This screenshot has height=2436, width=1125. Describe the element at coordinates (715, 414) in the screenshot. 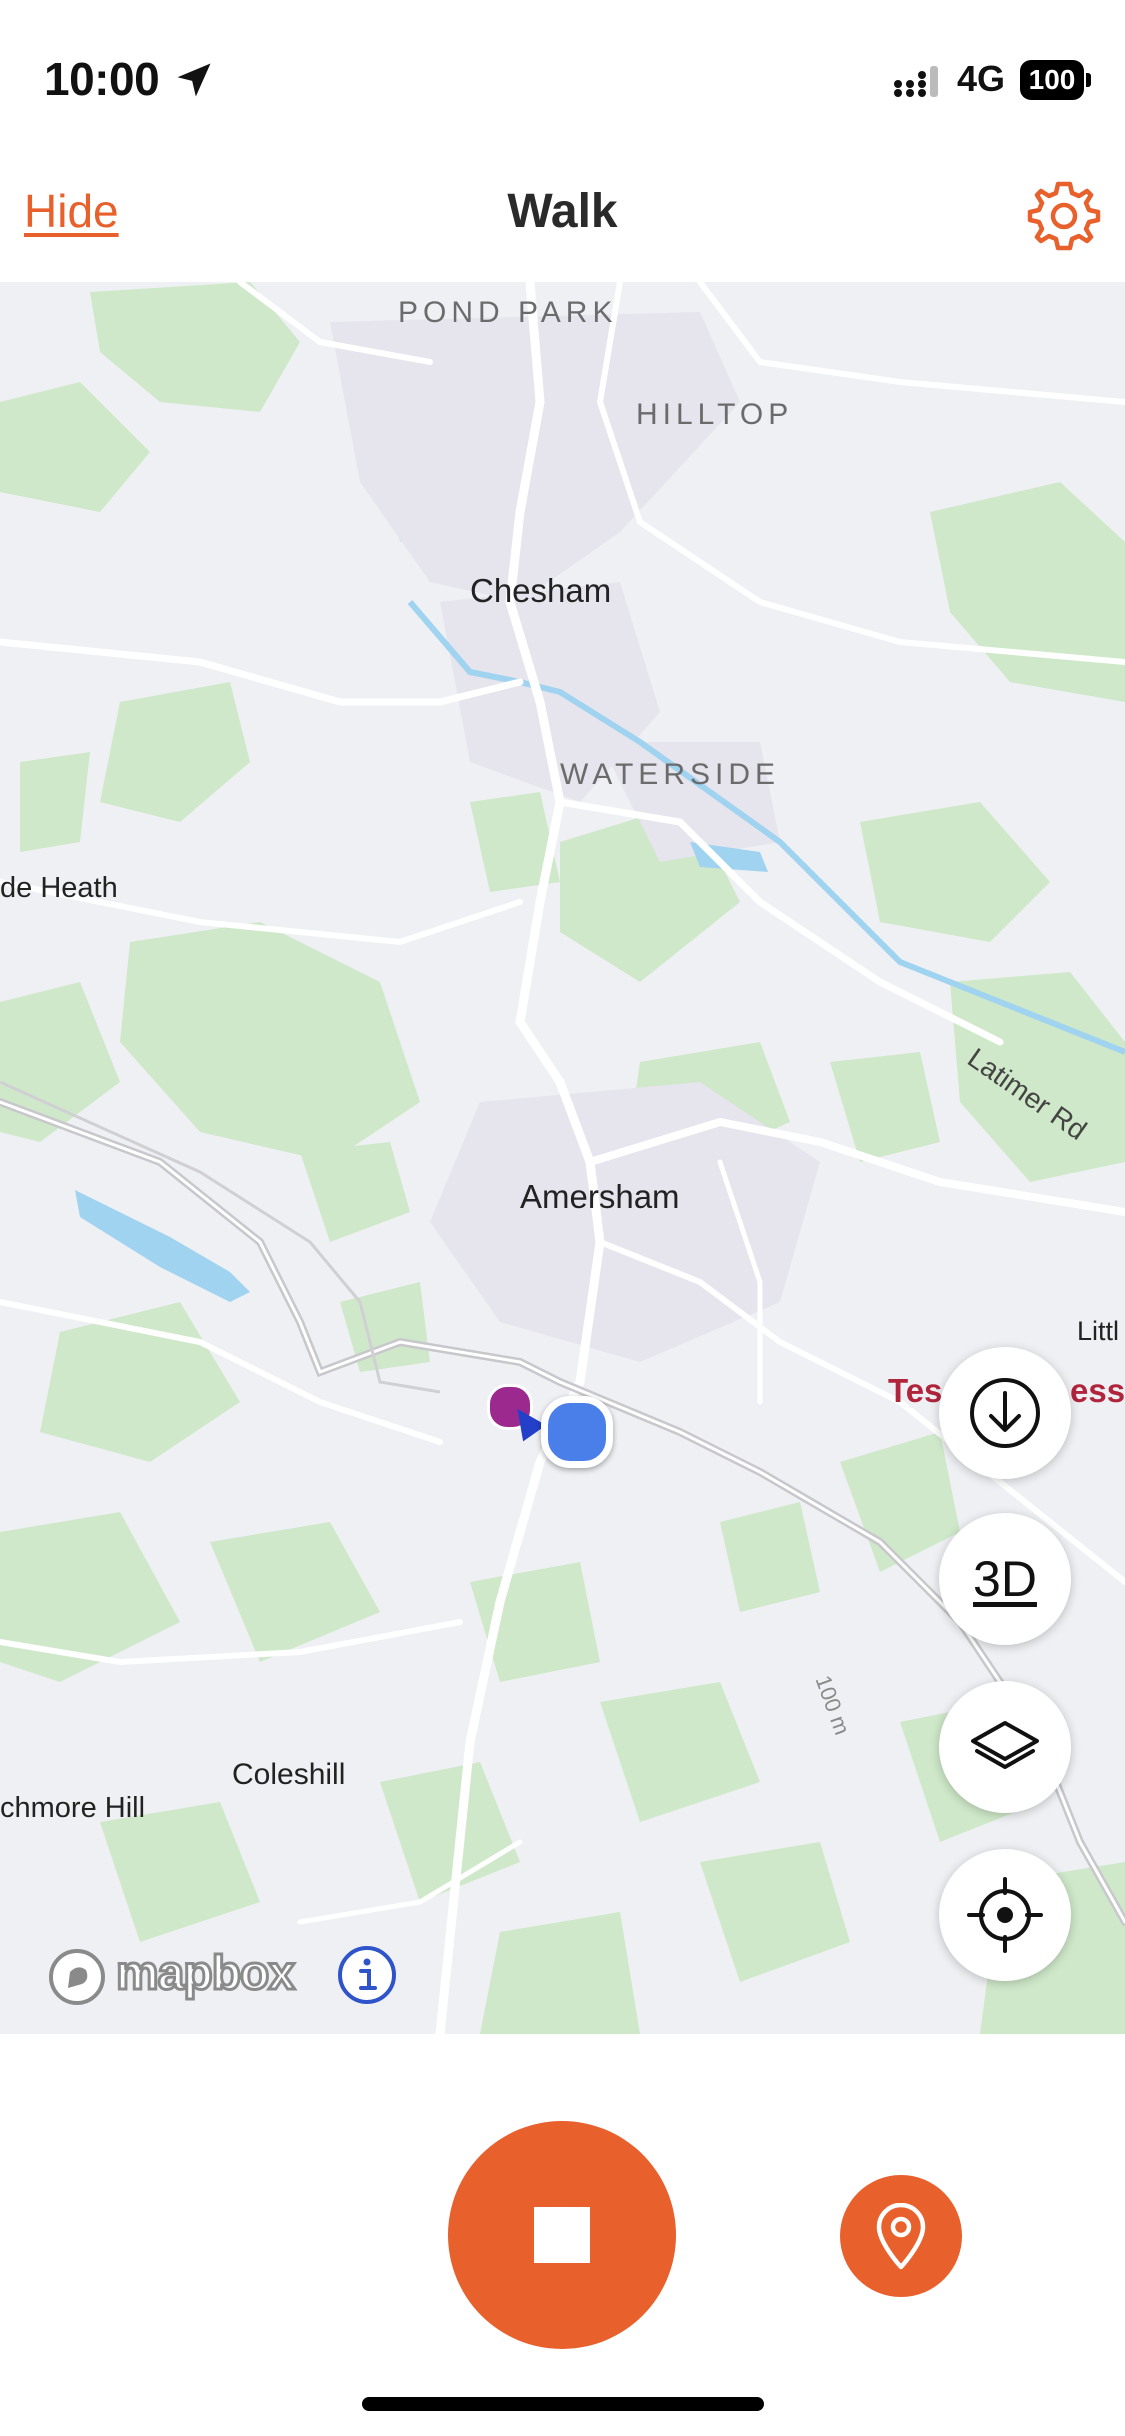

I see `map-label-hilltop: HILLTOP` at that location.